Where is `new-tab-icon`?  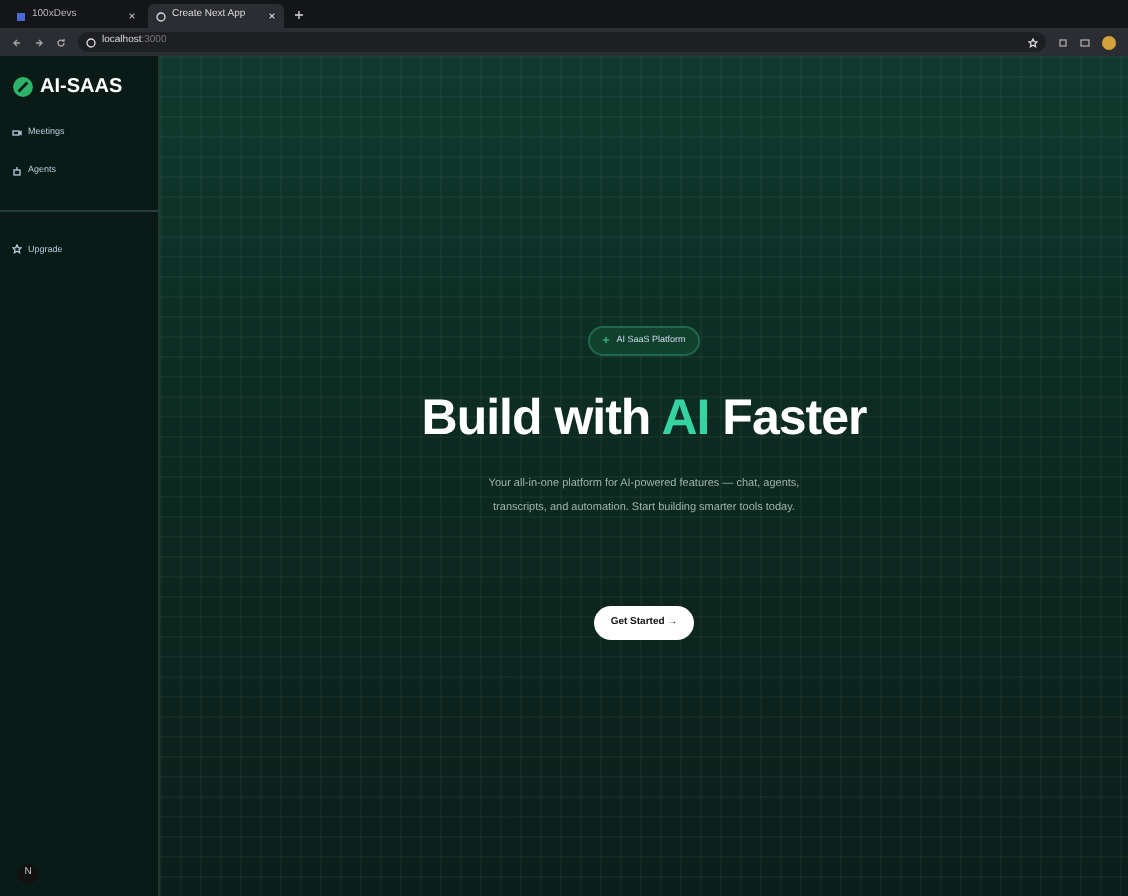
new-tab-icon is located at coordinates (299, 14).